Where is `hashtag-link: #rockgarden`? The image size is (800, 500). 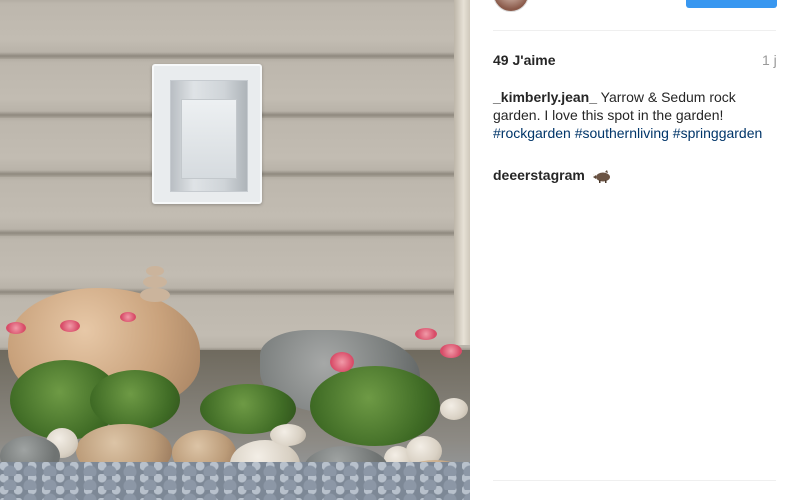
hashtag-link: #rockgarden is located at coordinates (532, 133).